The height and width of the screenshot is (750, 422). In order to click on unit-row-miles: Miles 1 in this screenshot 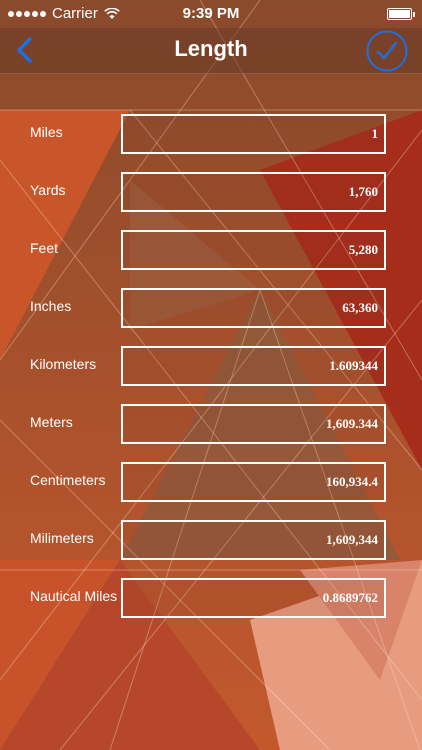, I will do `click(211, 143)`.